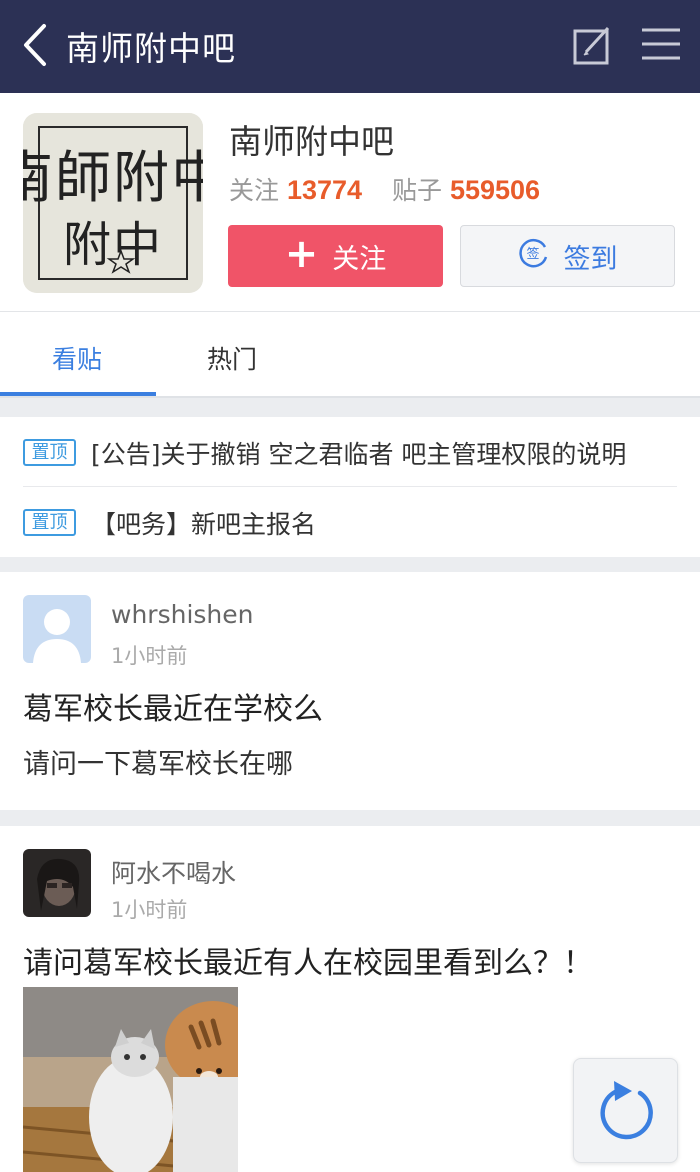  What do you see at coordinates (350, 397) in the screenshot?
I see `divider` at bounding box center [350, 397].